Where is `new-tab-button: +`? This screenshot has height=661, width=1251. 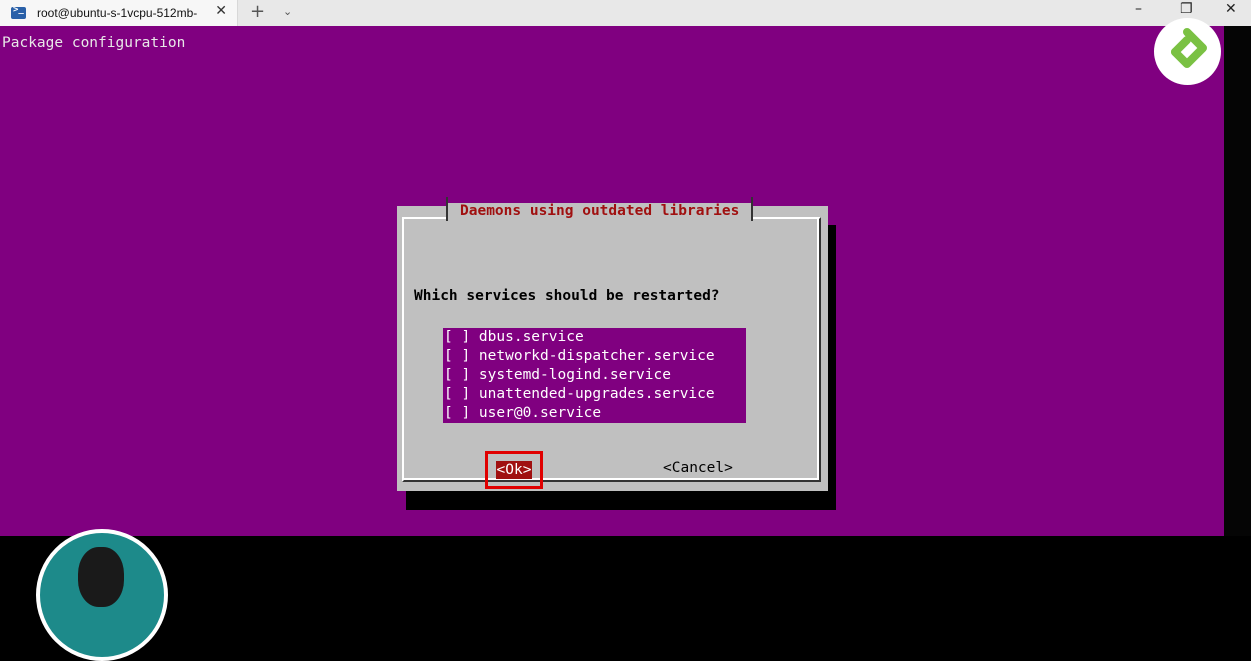
new-tab-button: + is located at coordinates (257, 11).